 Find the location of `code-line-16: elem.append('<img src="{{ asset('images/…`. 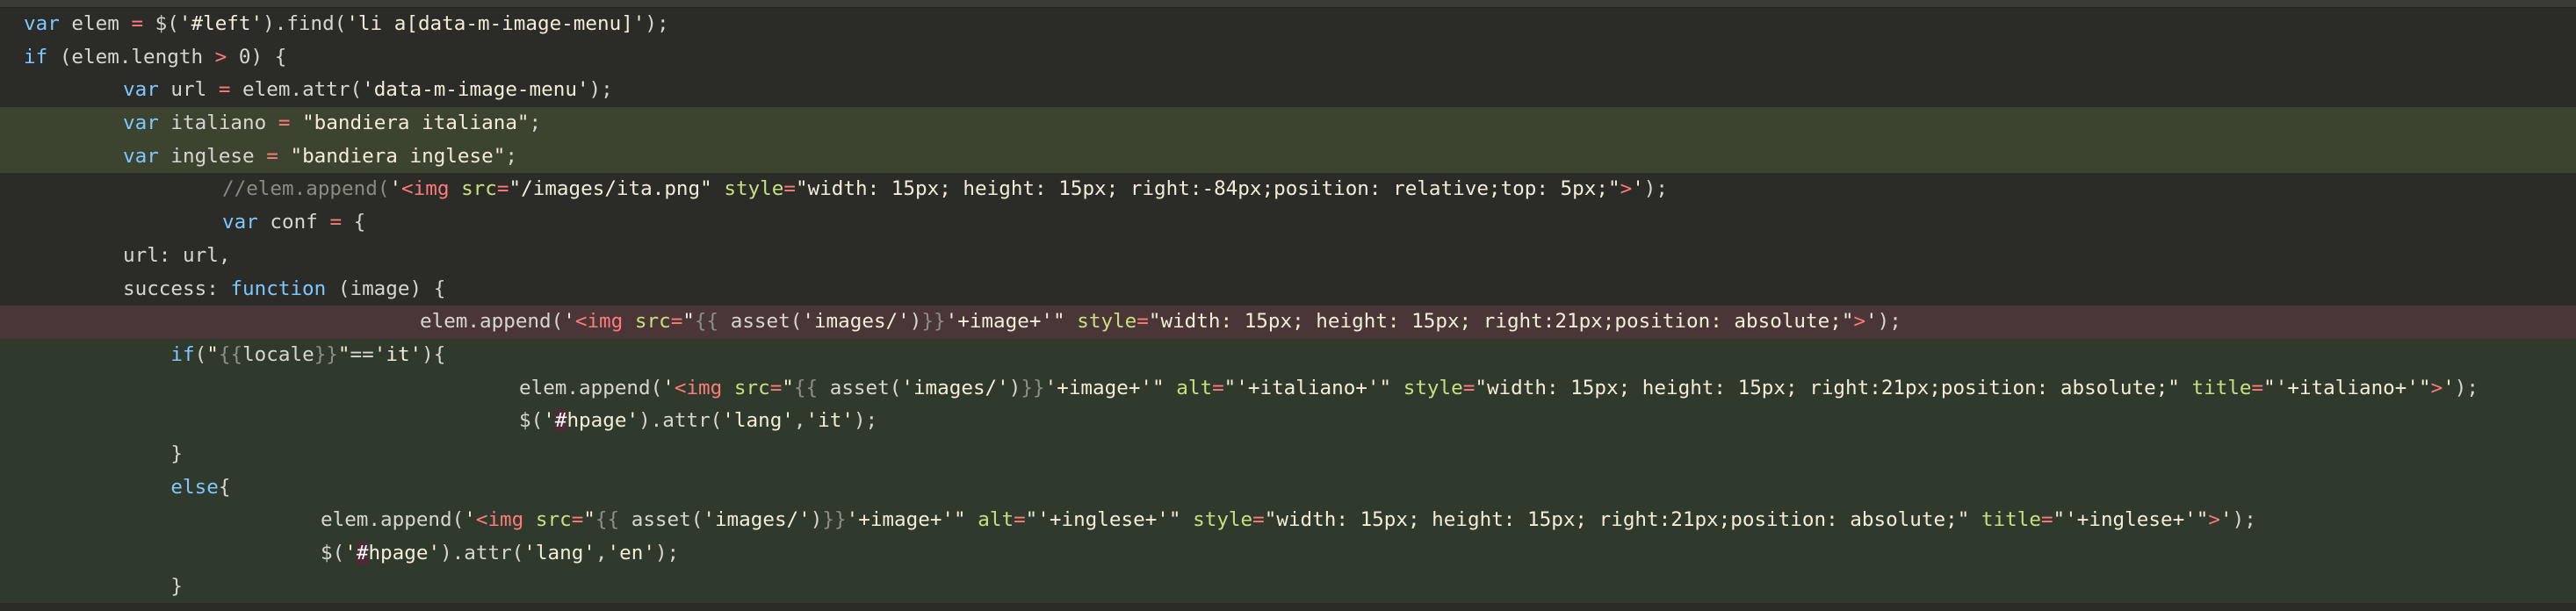

code-line-16: elem.append('<img src="{{ asset('images/… is located at coordinates (1288, 520).